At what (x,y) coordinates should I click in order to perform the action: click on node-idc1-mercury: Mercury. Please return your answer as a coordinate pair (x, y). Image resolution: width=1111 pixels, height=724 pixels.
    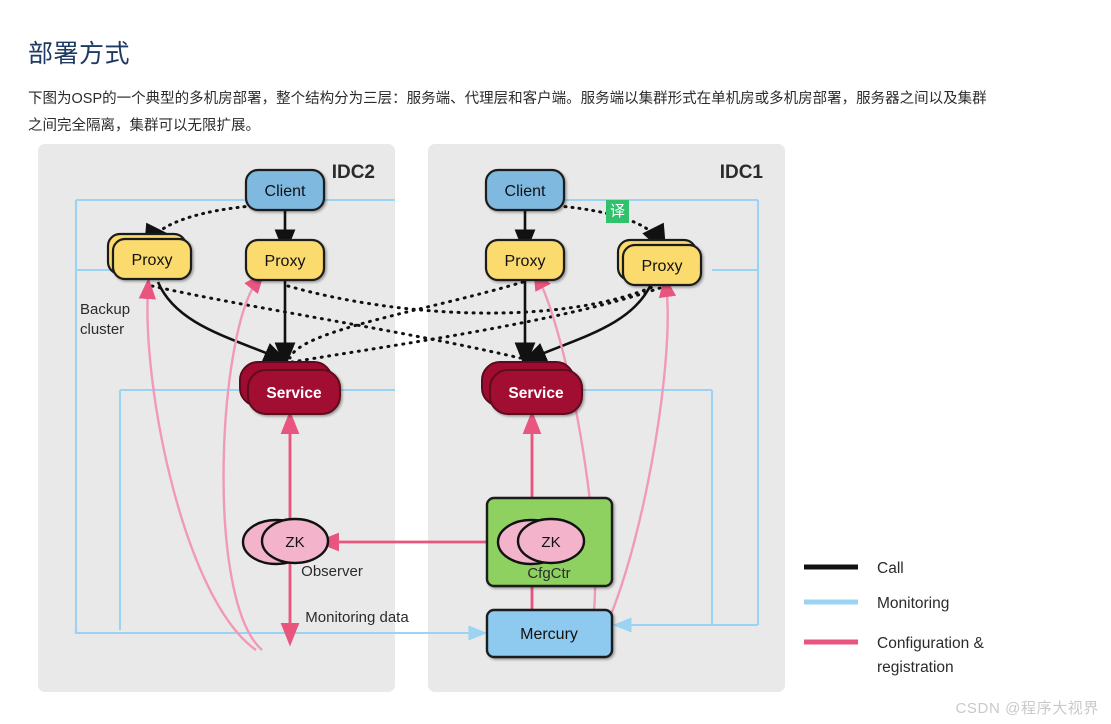
    Looking at the image, I should click on (549, 633).